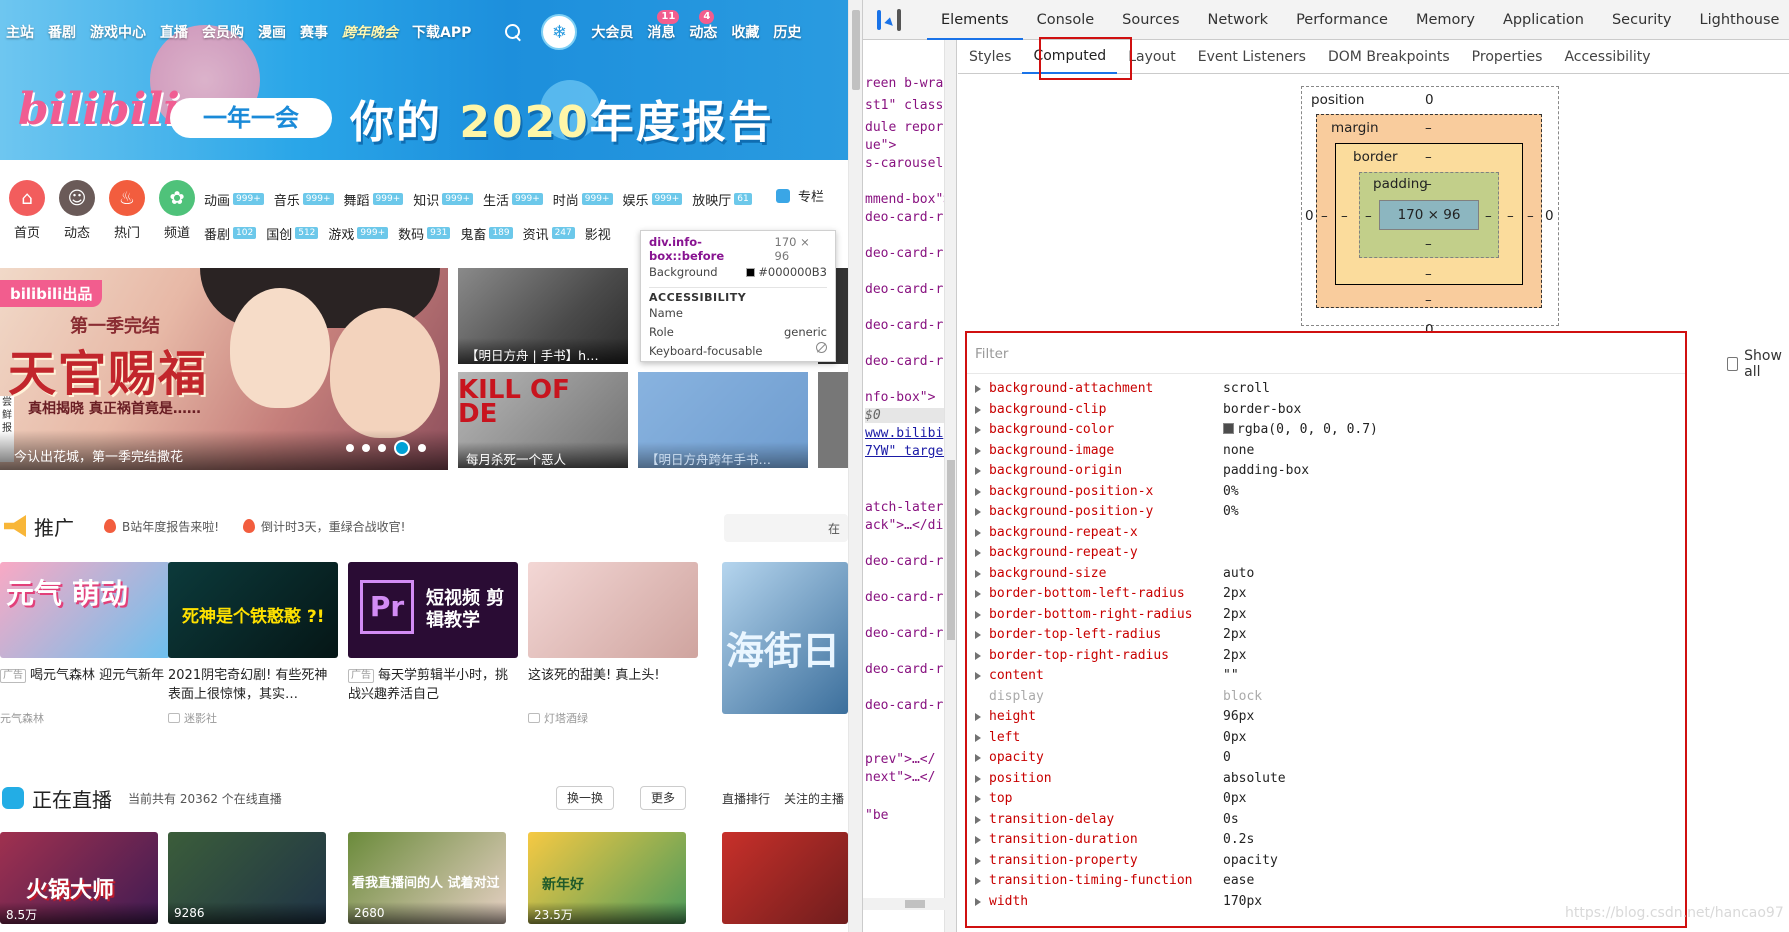 Image resolution: width=1789 pixels, height=932 pixels. I want to click on live-rank-link: 直播排行, so click(746, 798).